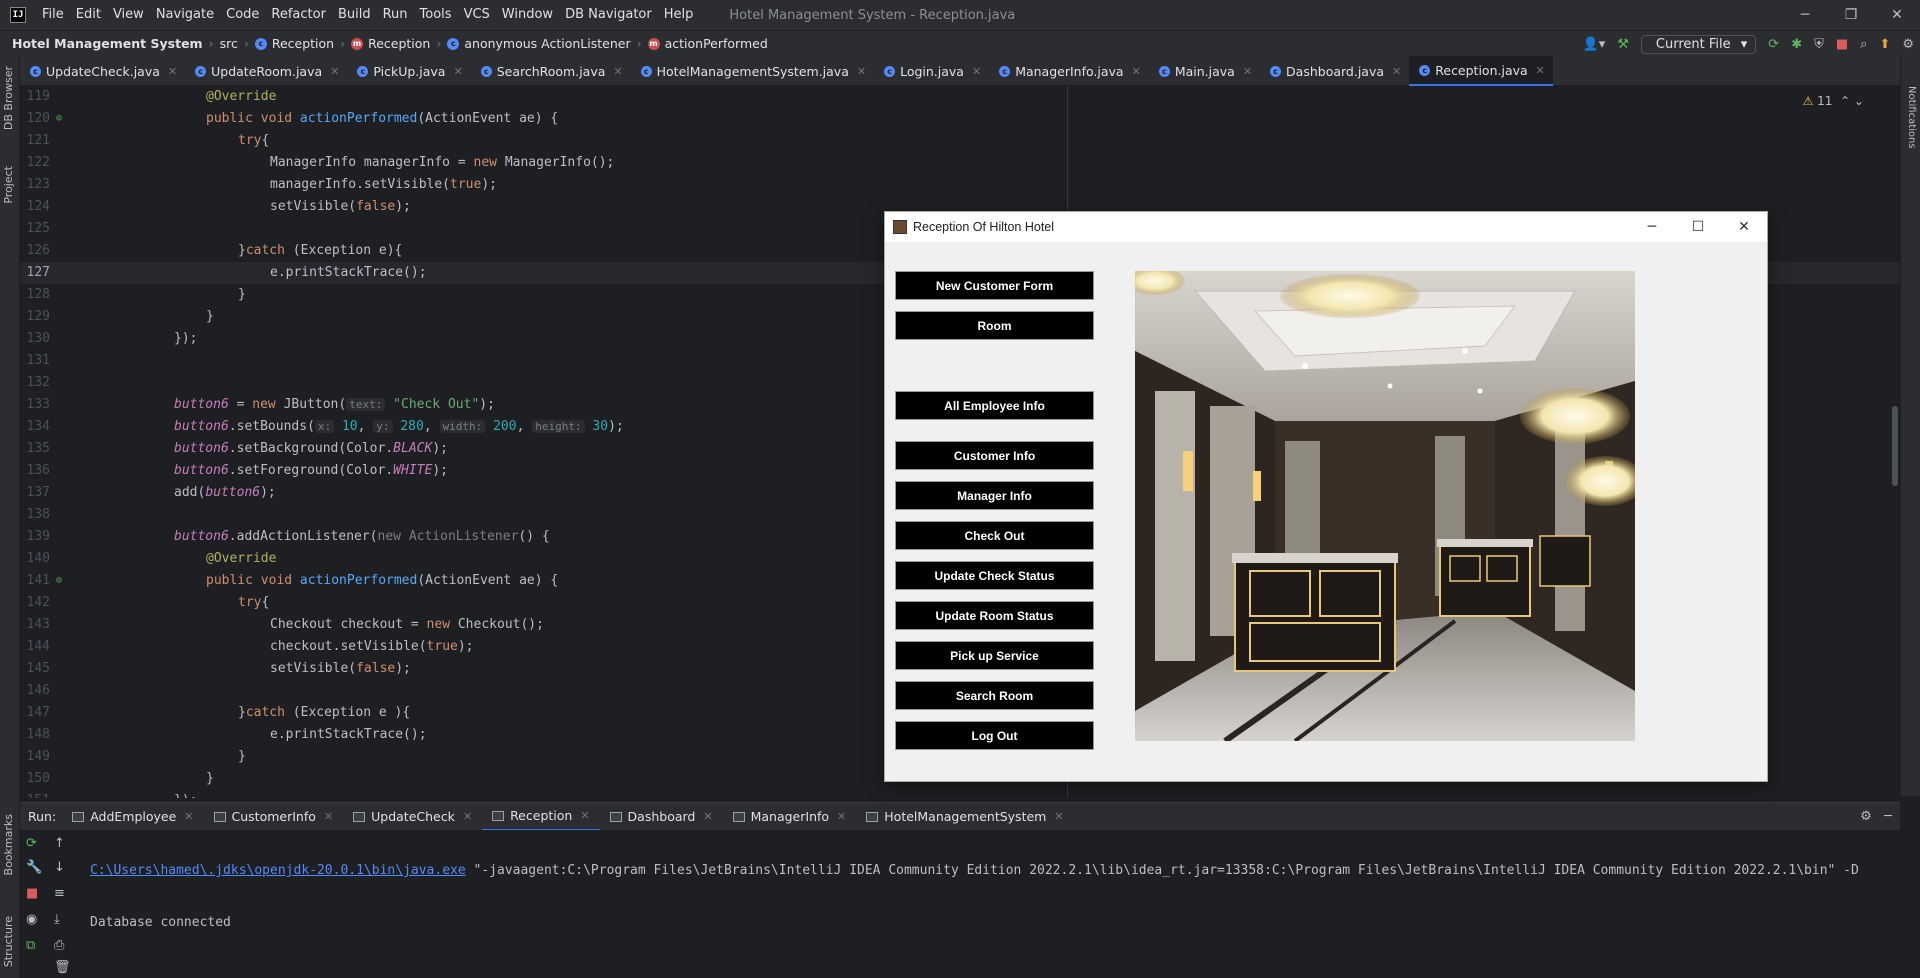 Image resolution: width=1920 pixels, height=978 pixels. I want to click on intellij-logo-icon: IJ, so click(18, 15).